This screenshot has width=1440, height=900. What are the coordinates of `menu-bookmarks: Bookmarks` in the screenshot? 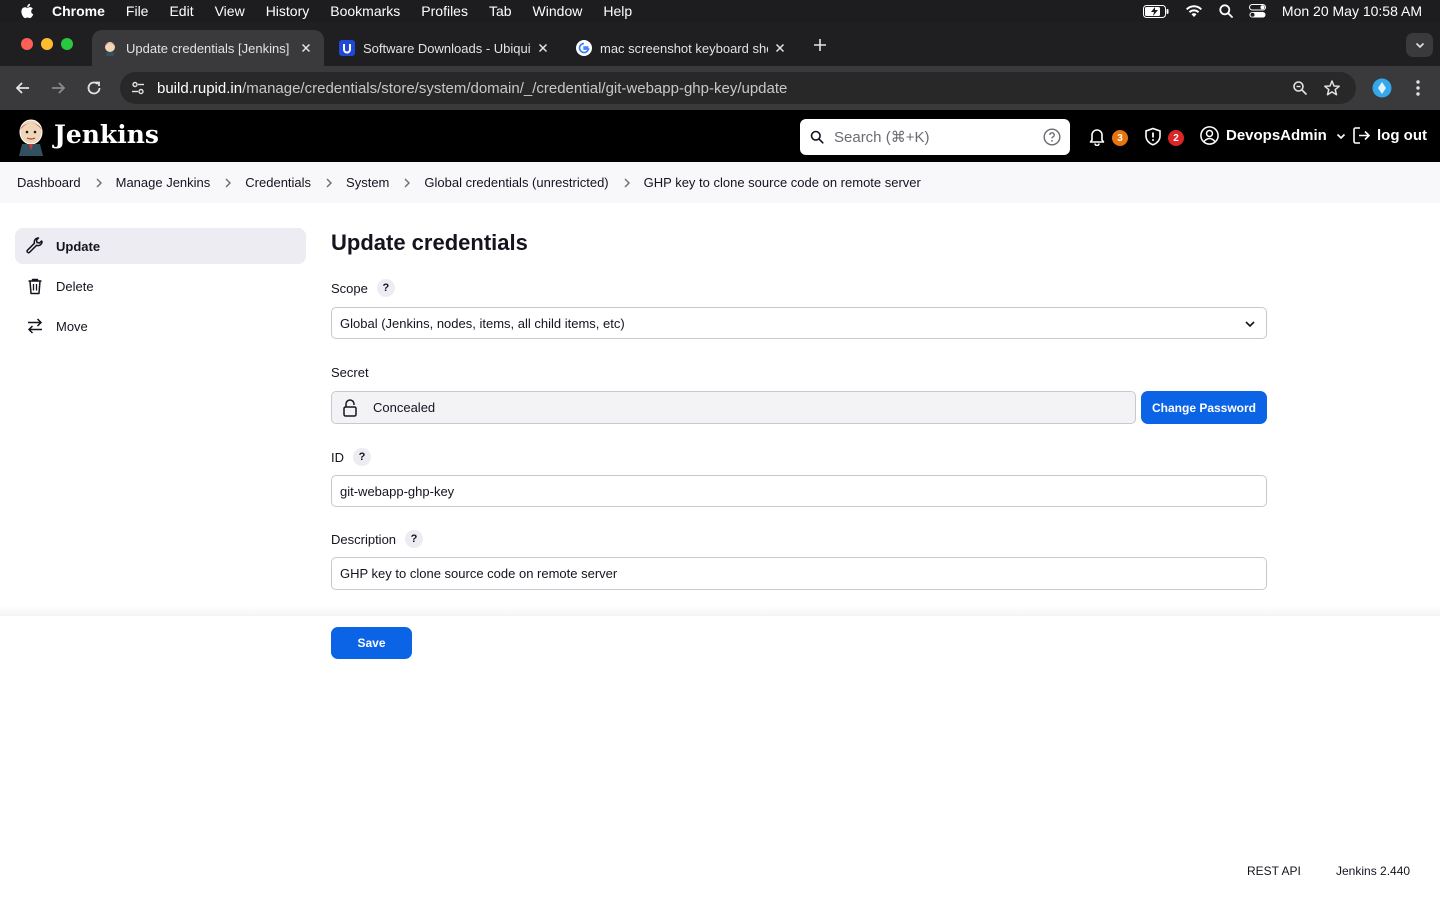 It's located at (365, 11).